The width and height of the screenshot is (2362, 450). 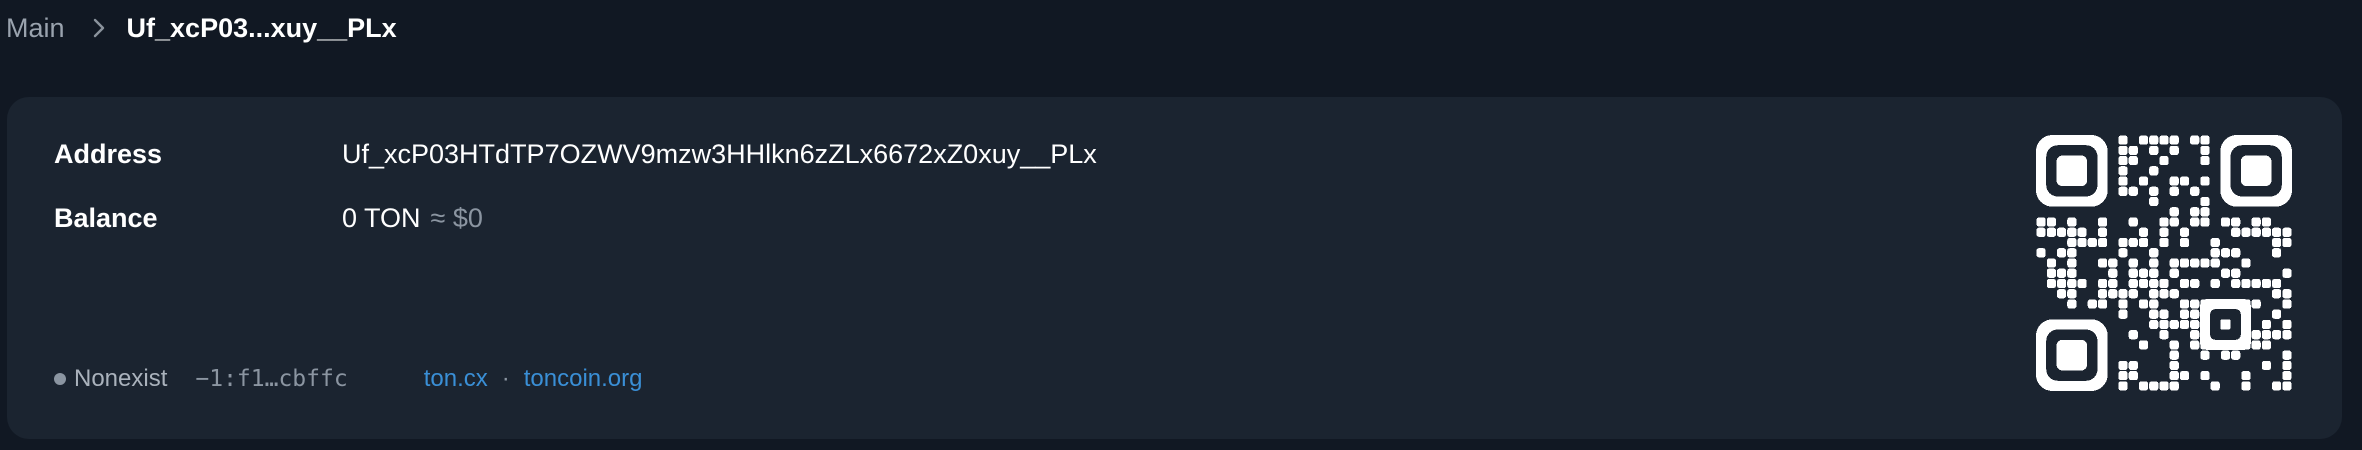 What do you see at coordinates (35, 28) in the screenshot?
I see `breadcrumb-main-link: Main` at bounding box center [35, 28].